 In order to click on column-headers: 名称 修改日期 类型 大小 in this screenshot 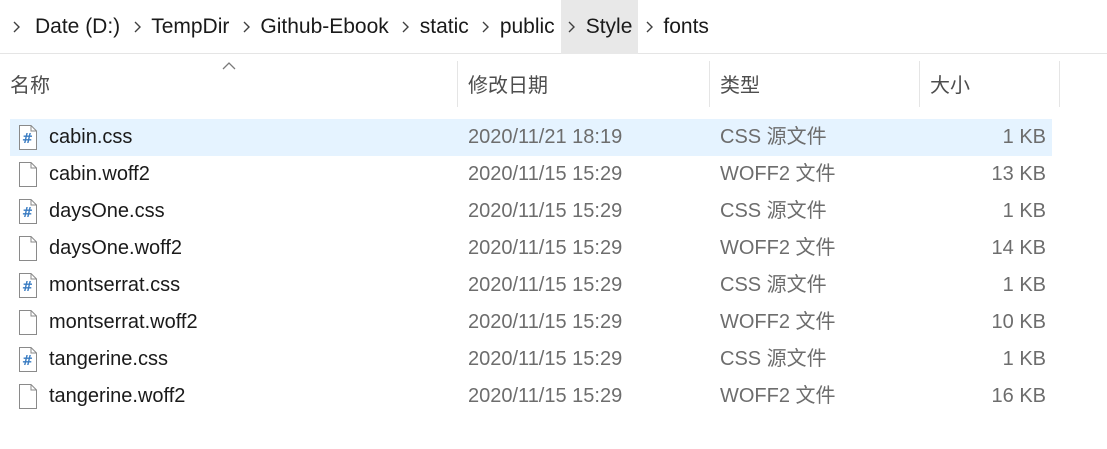, I will do `click(553, 83)`.